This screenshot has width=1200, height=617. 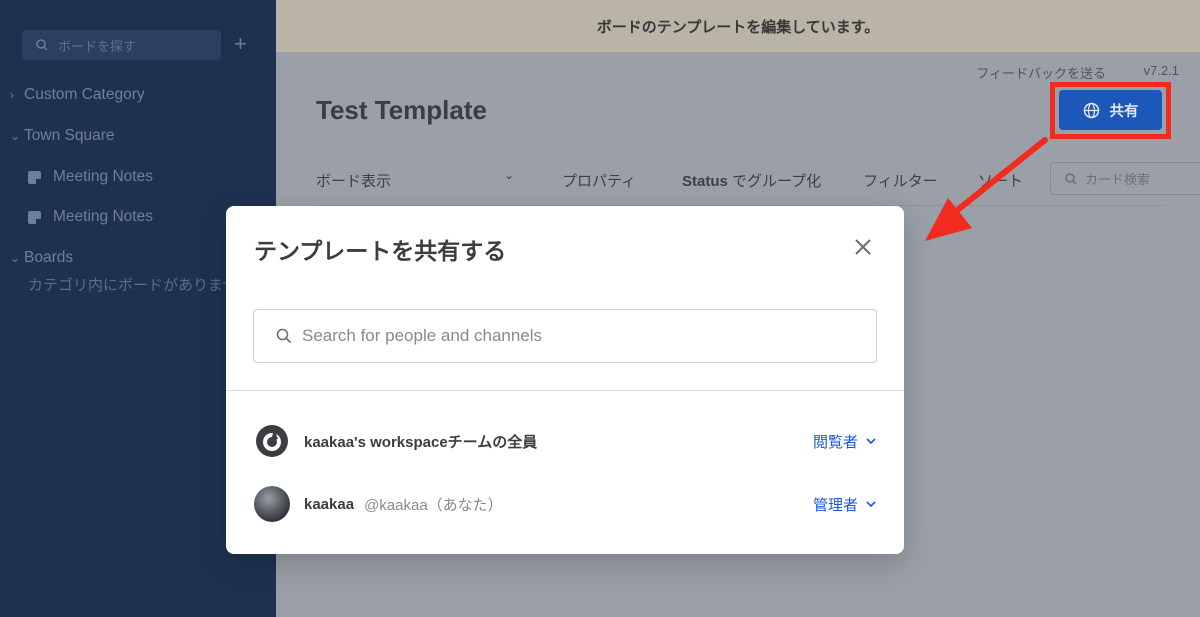 I want to click on role-dropdown: 閲覧者, so click(x=844, y=441).